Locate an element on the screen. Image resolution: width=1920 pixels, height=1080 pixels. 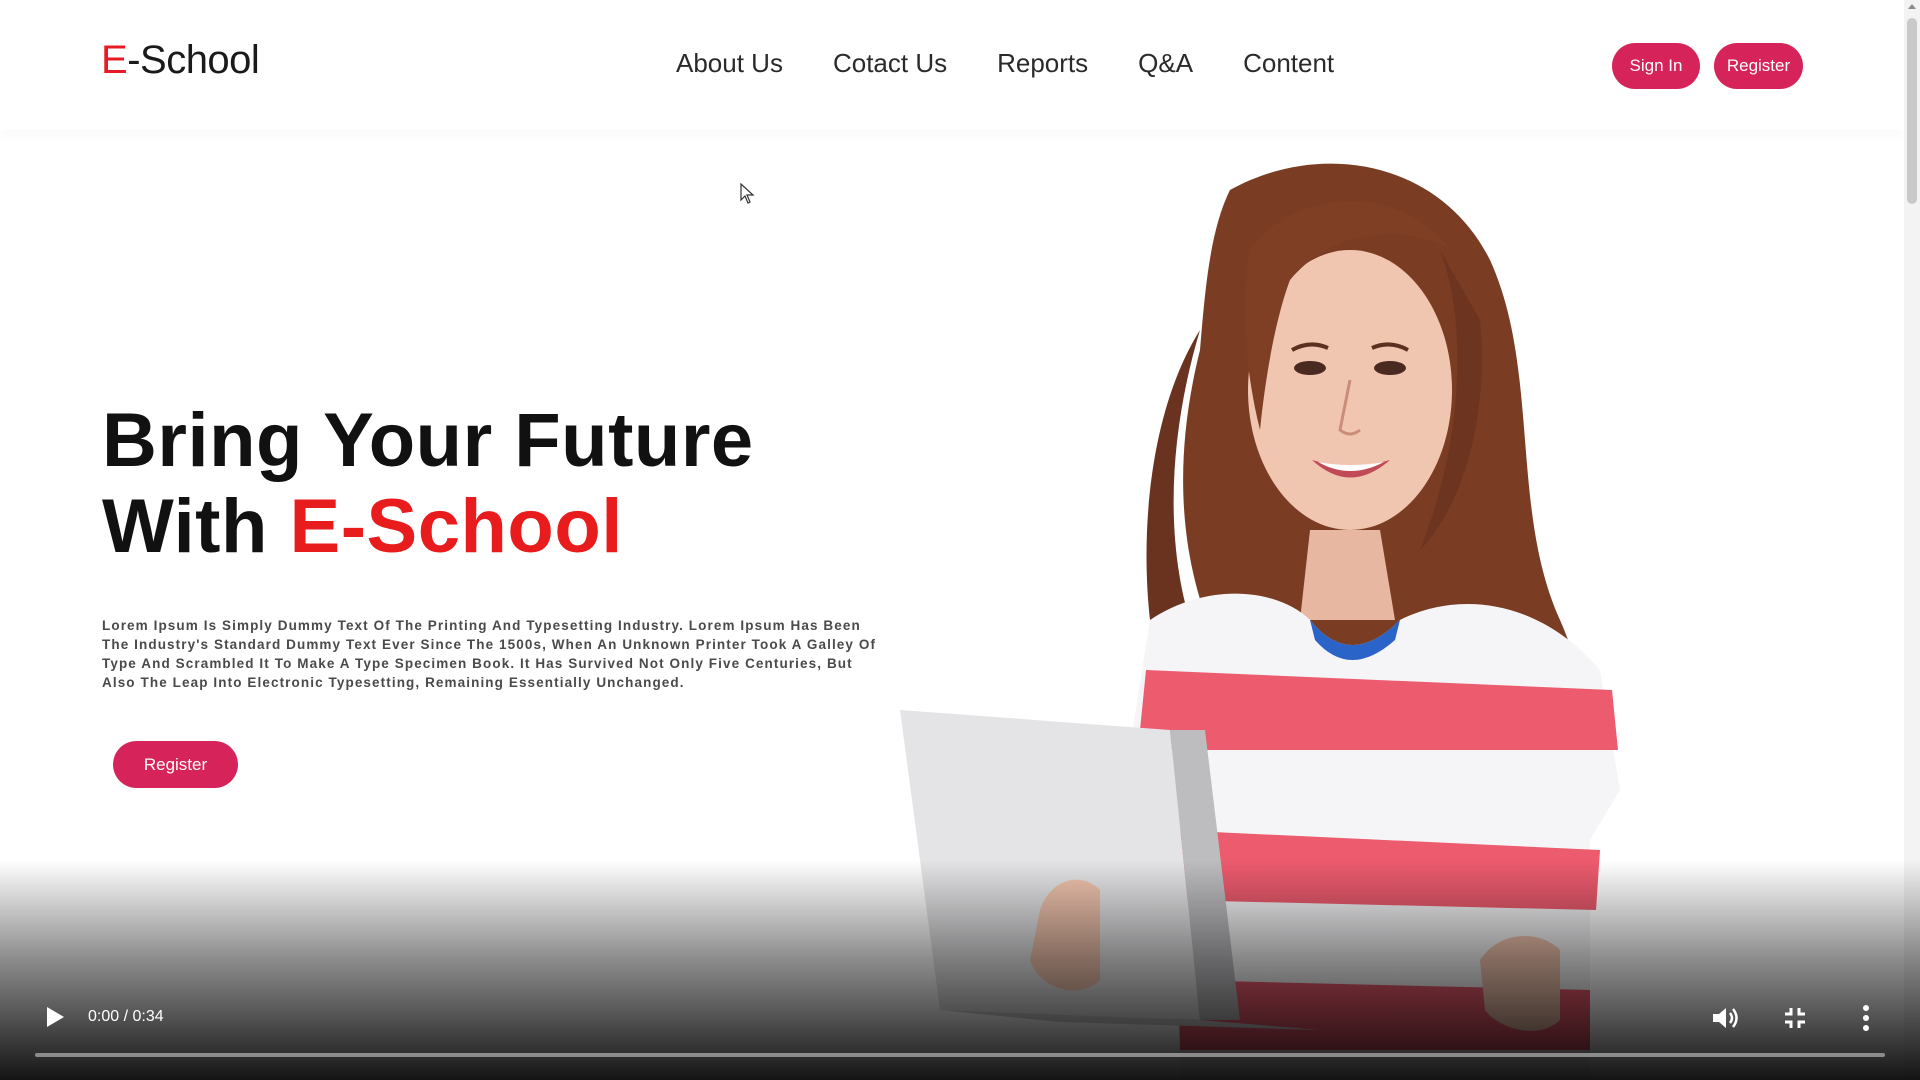
nav-contact-us: Cotact Us is located at coordinates (890, 63).